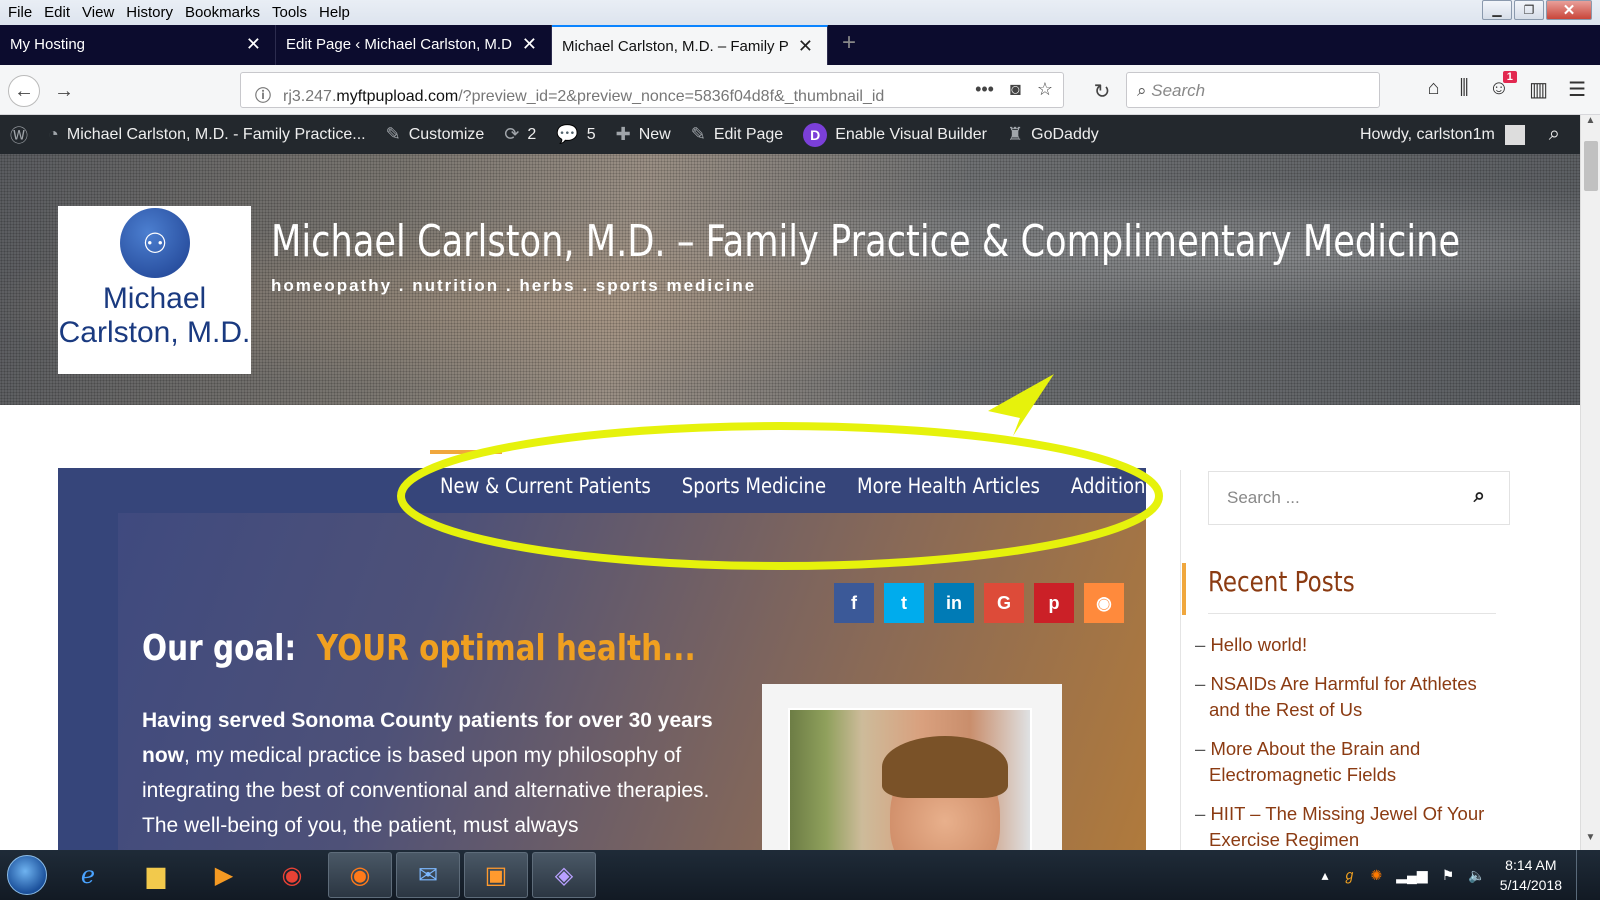  What do you see at coordinates (1253, 90) in the screenshot?
I see `search-bar: ⌕ Search` at bounding box center [1253, 90].